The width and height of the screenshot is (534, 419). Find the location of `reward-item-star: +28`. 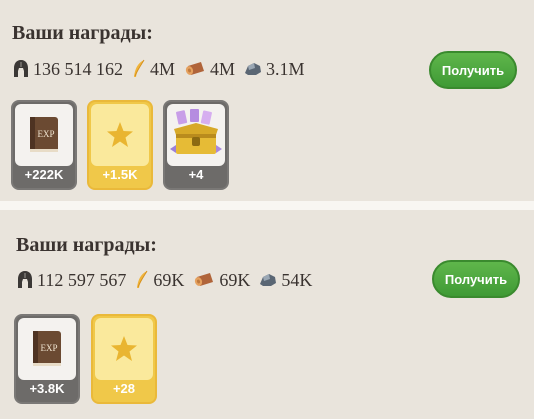

reward-item-star: +28 is located at coordinates (124, 359).